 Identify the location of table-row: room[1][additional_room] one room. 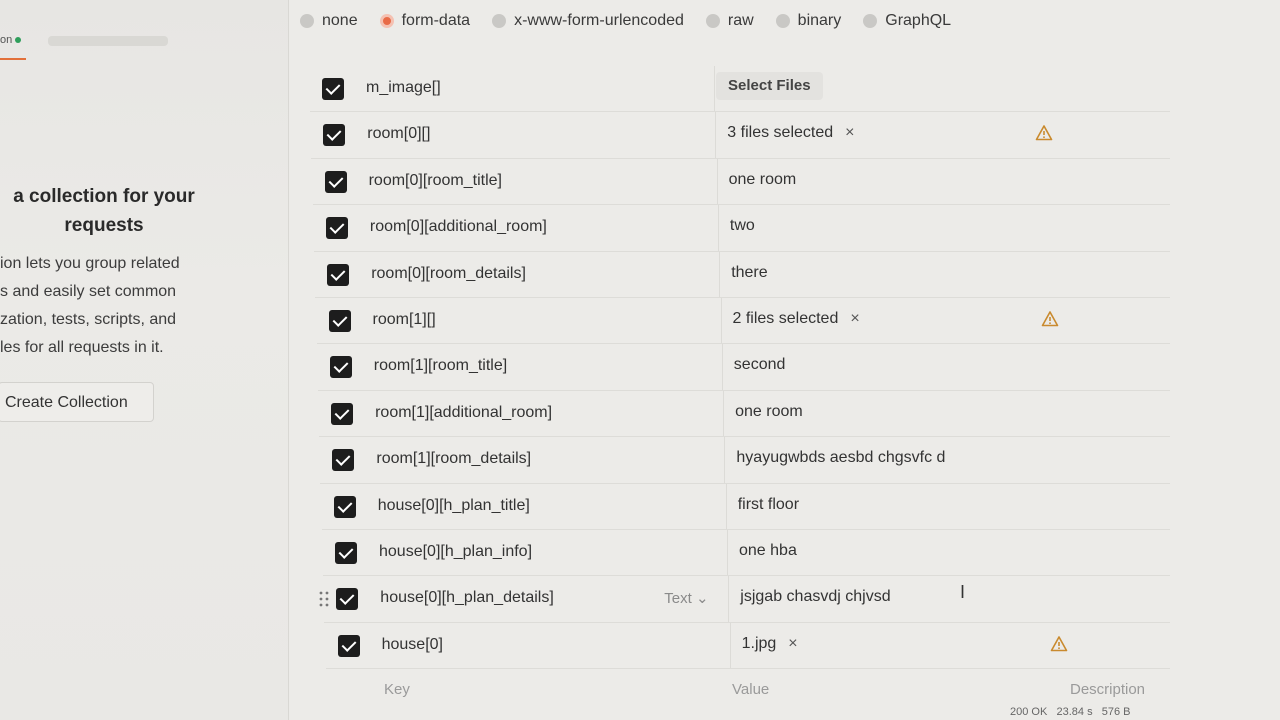
(744, 414).